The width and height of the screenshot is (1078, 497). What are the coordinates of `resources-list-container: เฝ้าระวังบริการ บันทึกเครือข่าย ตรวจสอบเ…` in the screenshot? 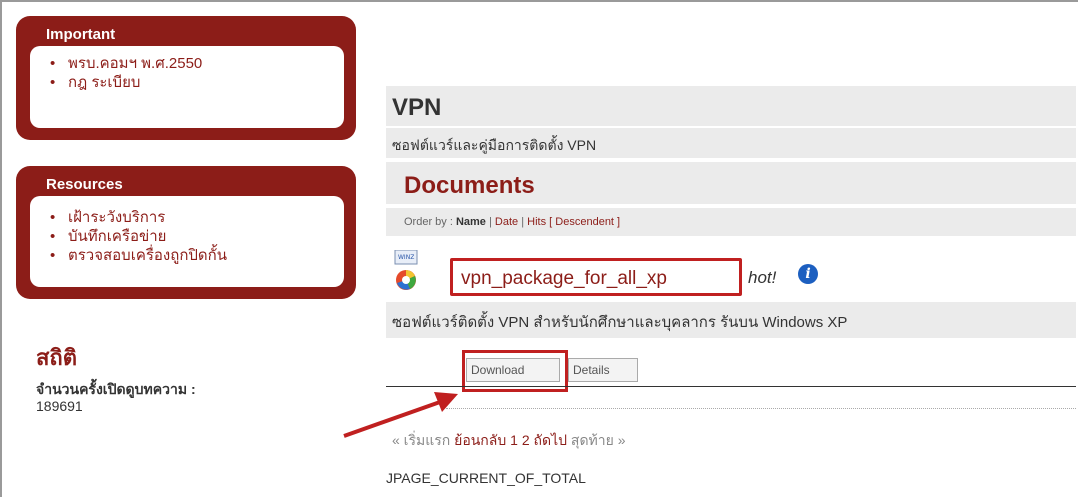 It's located at (187, 241).